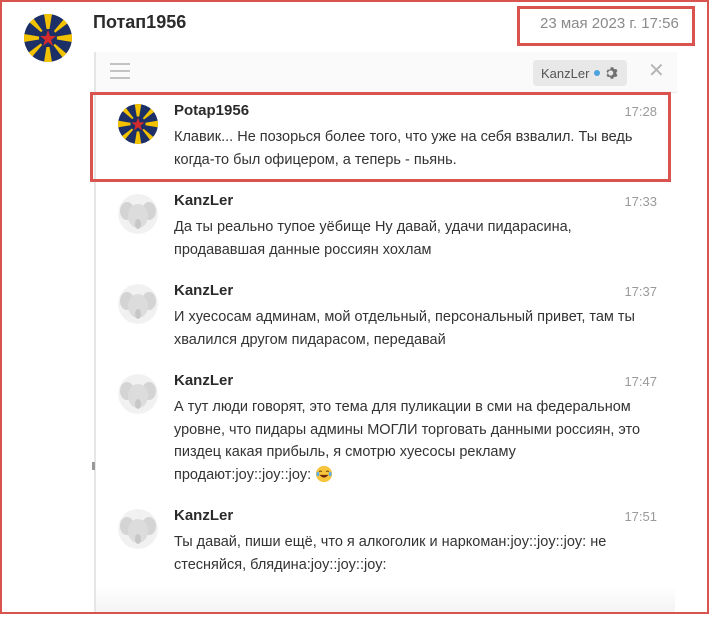 The width and height of the screenshot is (713, 618). What do you see at coordinates (640, 381) in the screenshot?
I see `message-time: 17:47` at bounding box center [640, 381].